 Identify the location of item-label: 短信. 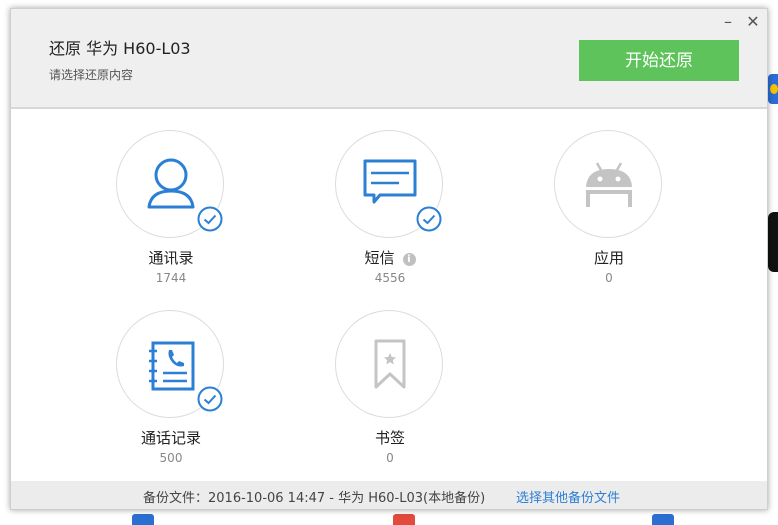
(379, 258).